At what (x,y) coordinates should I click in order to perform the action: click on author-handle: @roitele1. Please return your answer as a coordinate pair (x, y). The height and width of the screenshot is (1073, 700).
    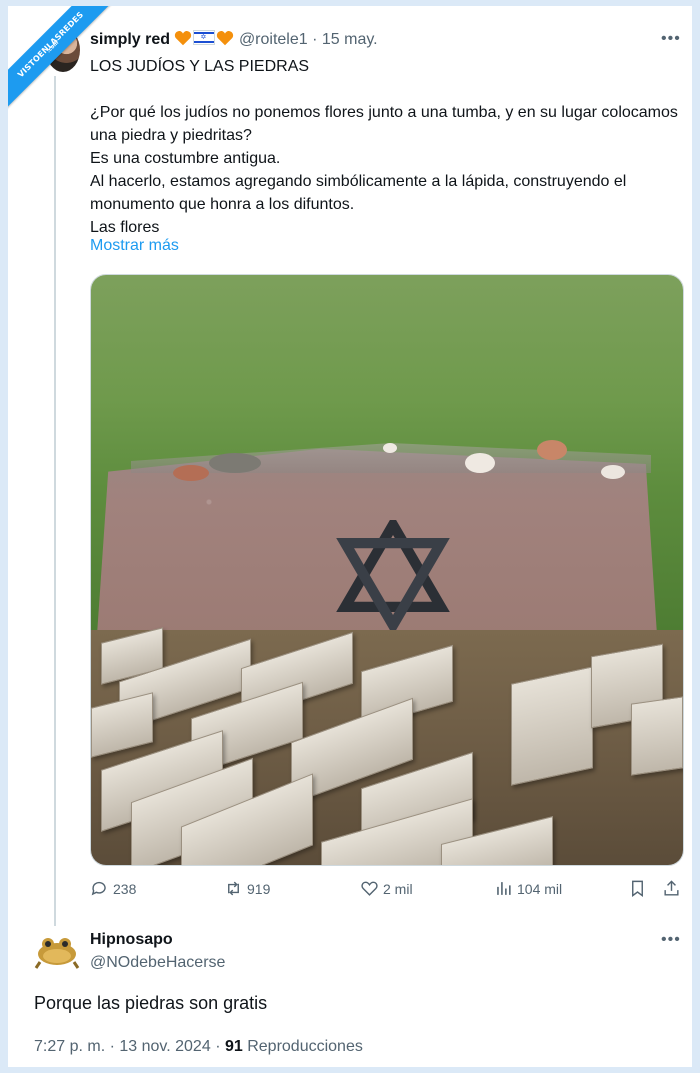
    Looking at the image, I should click on (273, 39).